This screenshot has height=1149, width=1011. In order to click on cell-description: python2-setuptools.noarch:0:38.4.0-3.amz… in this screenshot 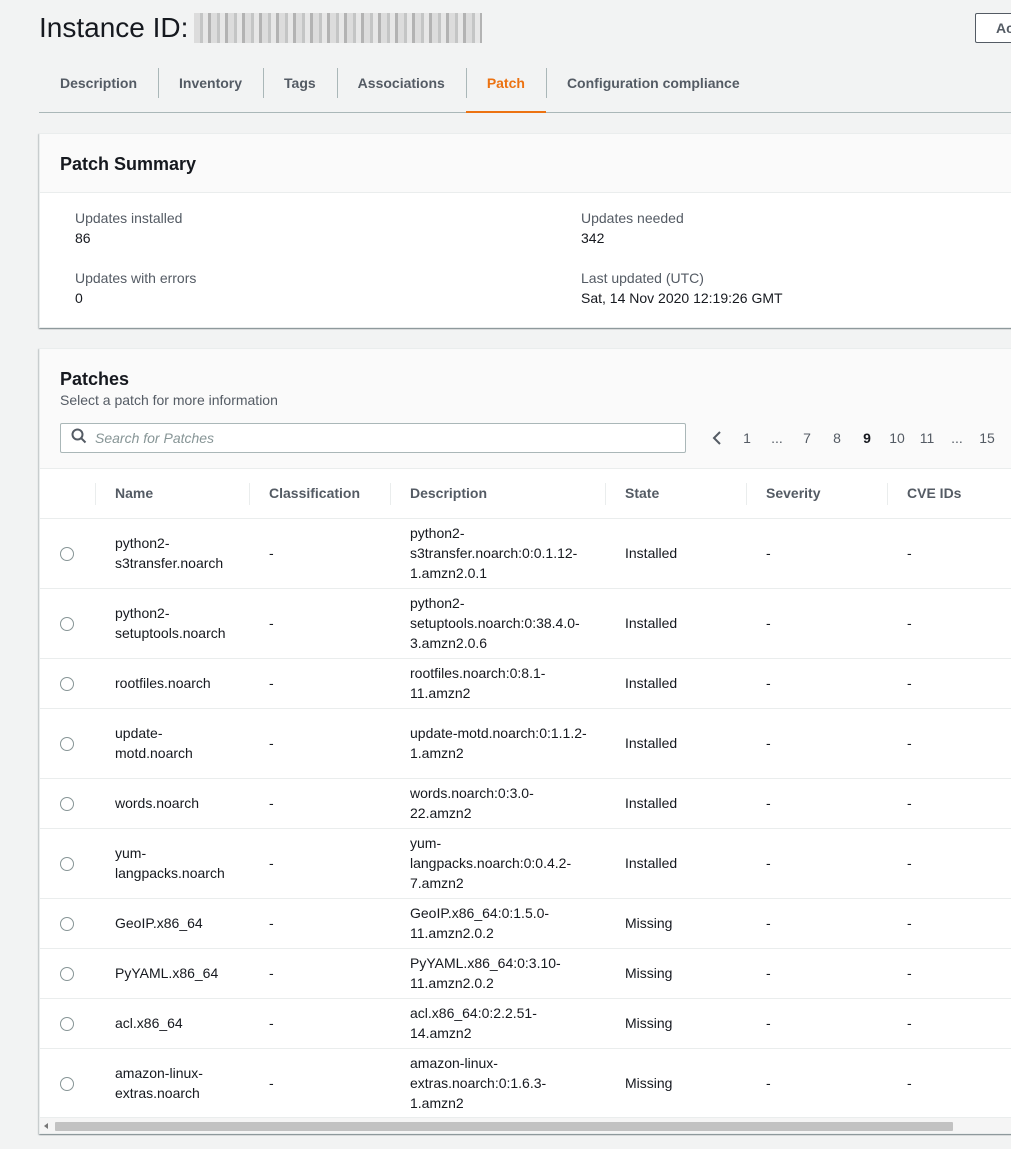, I will do `click(497, 623)`.